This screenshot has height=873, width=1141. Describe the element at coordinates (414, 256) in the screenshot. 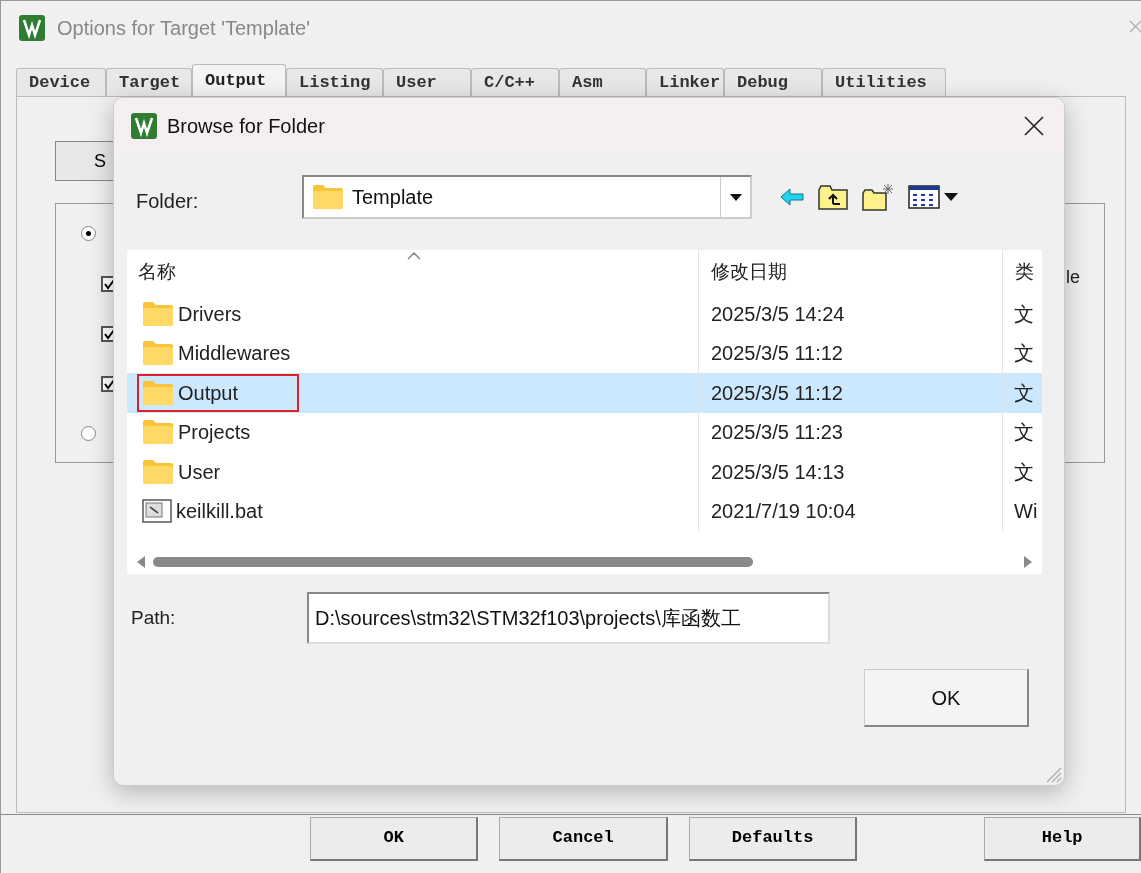

I see `sort-chevron-icon` at that location.